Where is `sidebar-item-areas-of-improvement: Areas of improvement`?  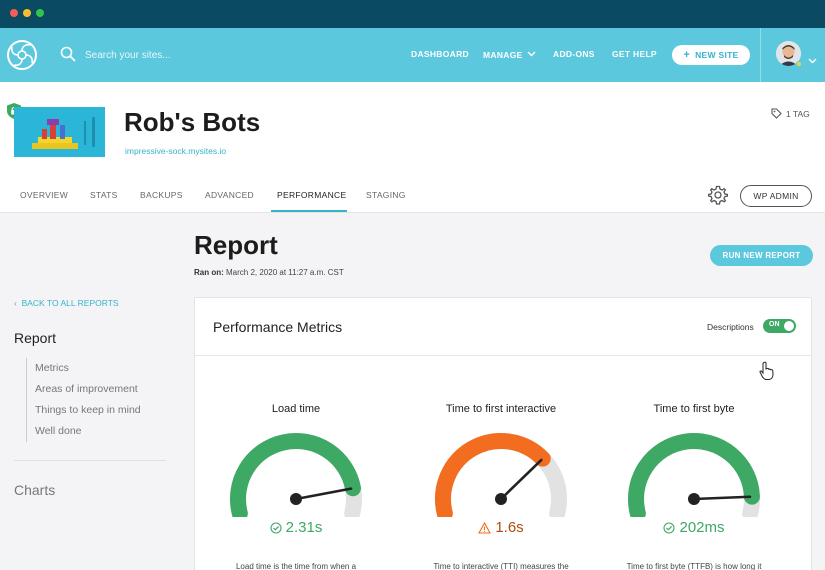 sidebar-item-areas-of-improvement: Areas of improvement is located at coordinates (88, 389).